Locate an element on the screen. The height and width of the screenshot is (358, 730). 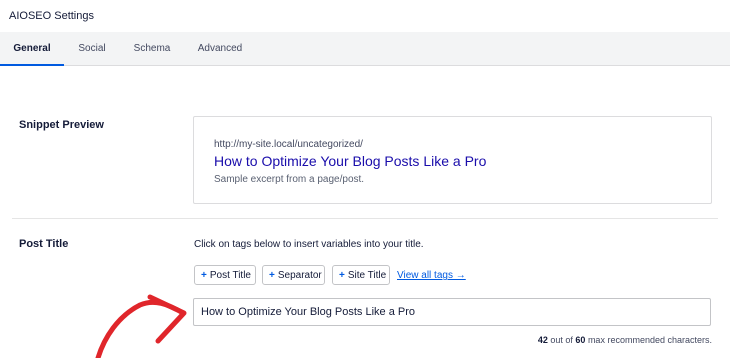
tag-label: Post Title is located at coordinates (230, 275).